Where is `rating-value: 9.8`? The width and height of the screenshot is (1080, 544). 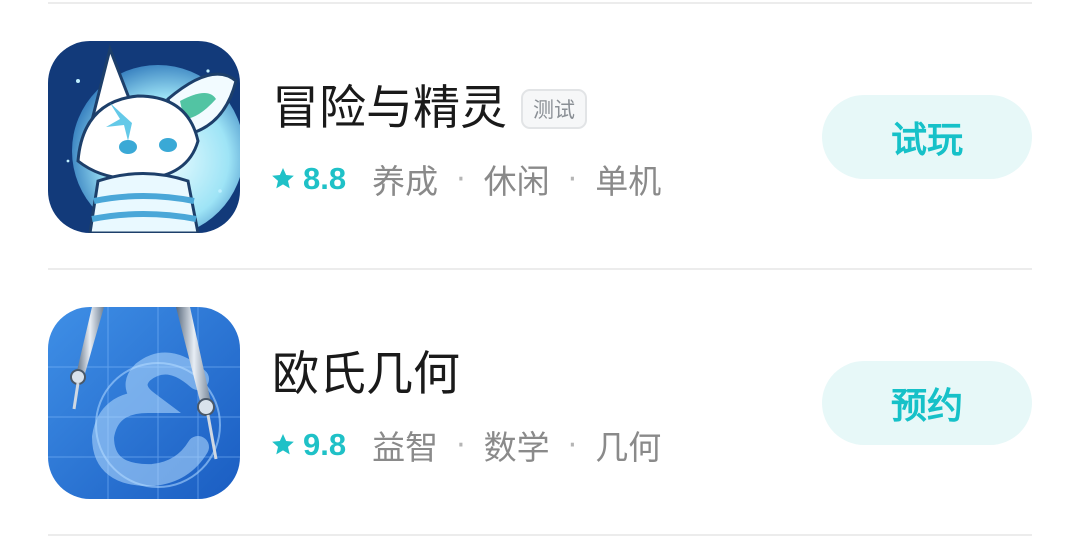 rating-value: 9.8 is located at coordinates (325, 444).